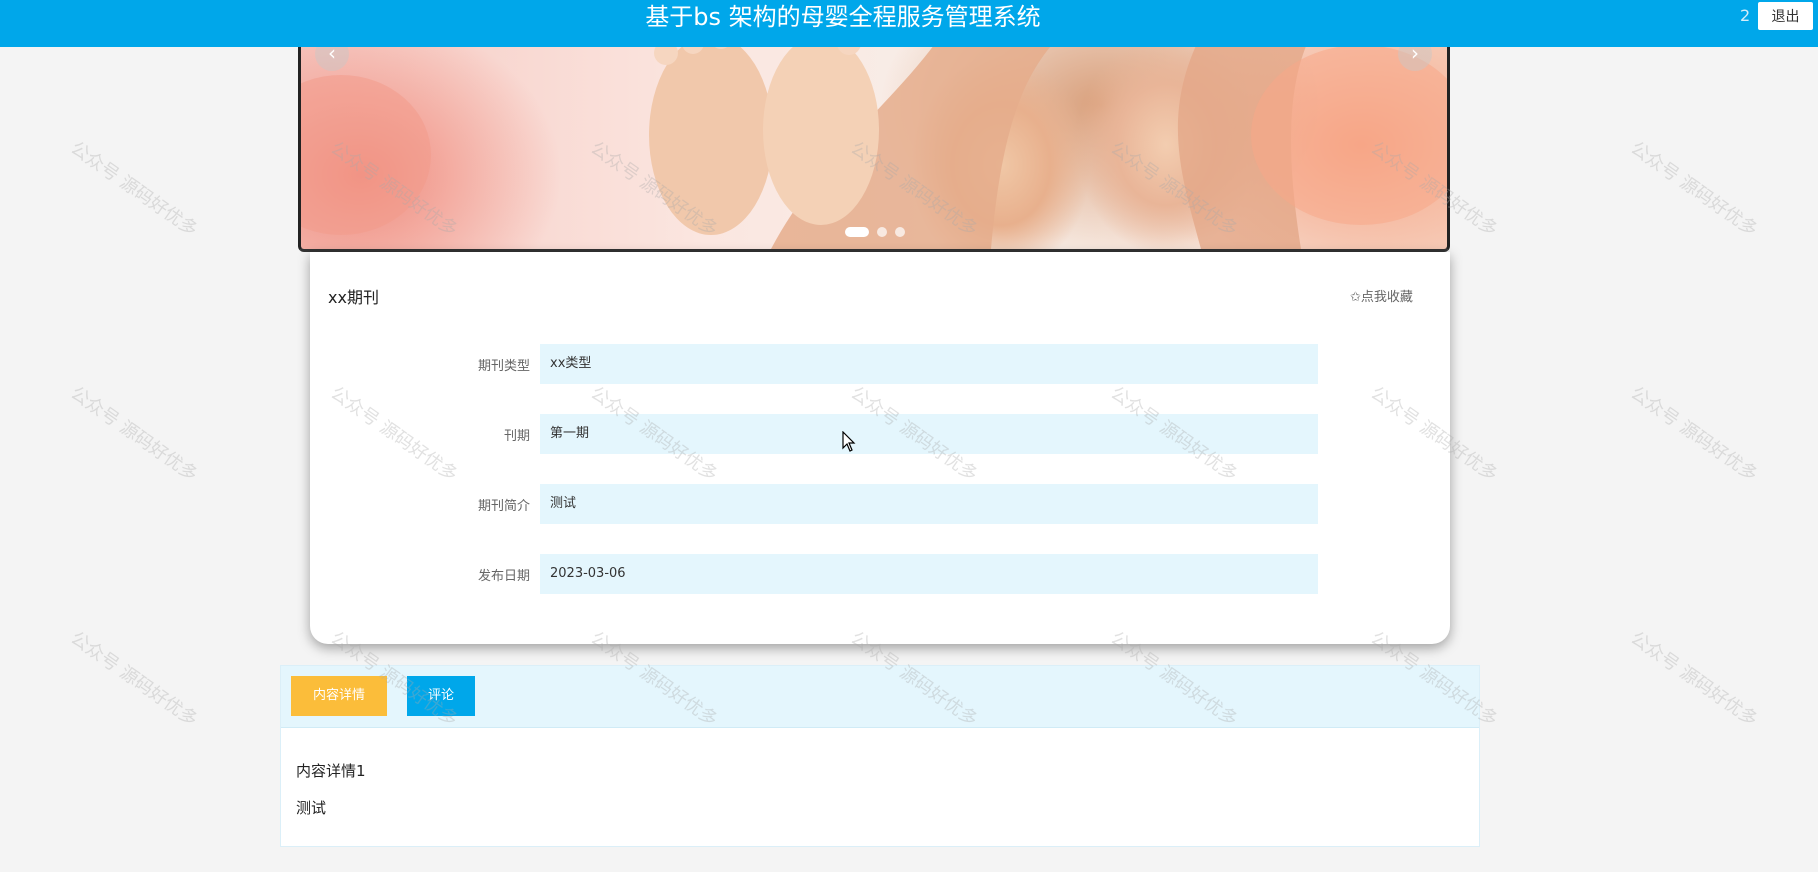  I want to click on tabs-bar: 内容详情 评论, so click(880, 697).